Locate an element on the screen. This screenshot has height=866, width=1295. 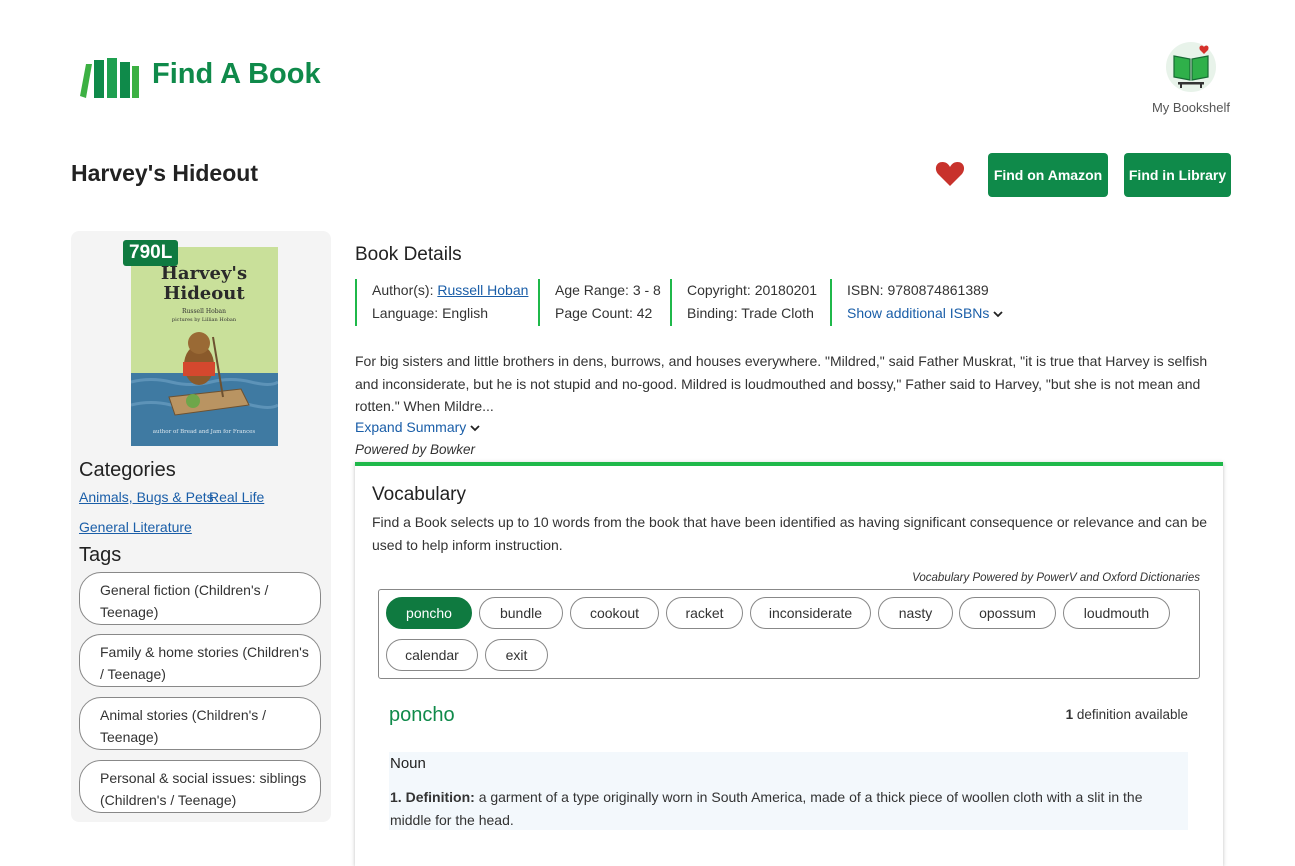
categories-heading: Categories is located at coordinates (127, 470).